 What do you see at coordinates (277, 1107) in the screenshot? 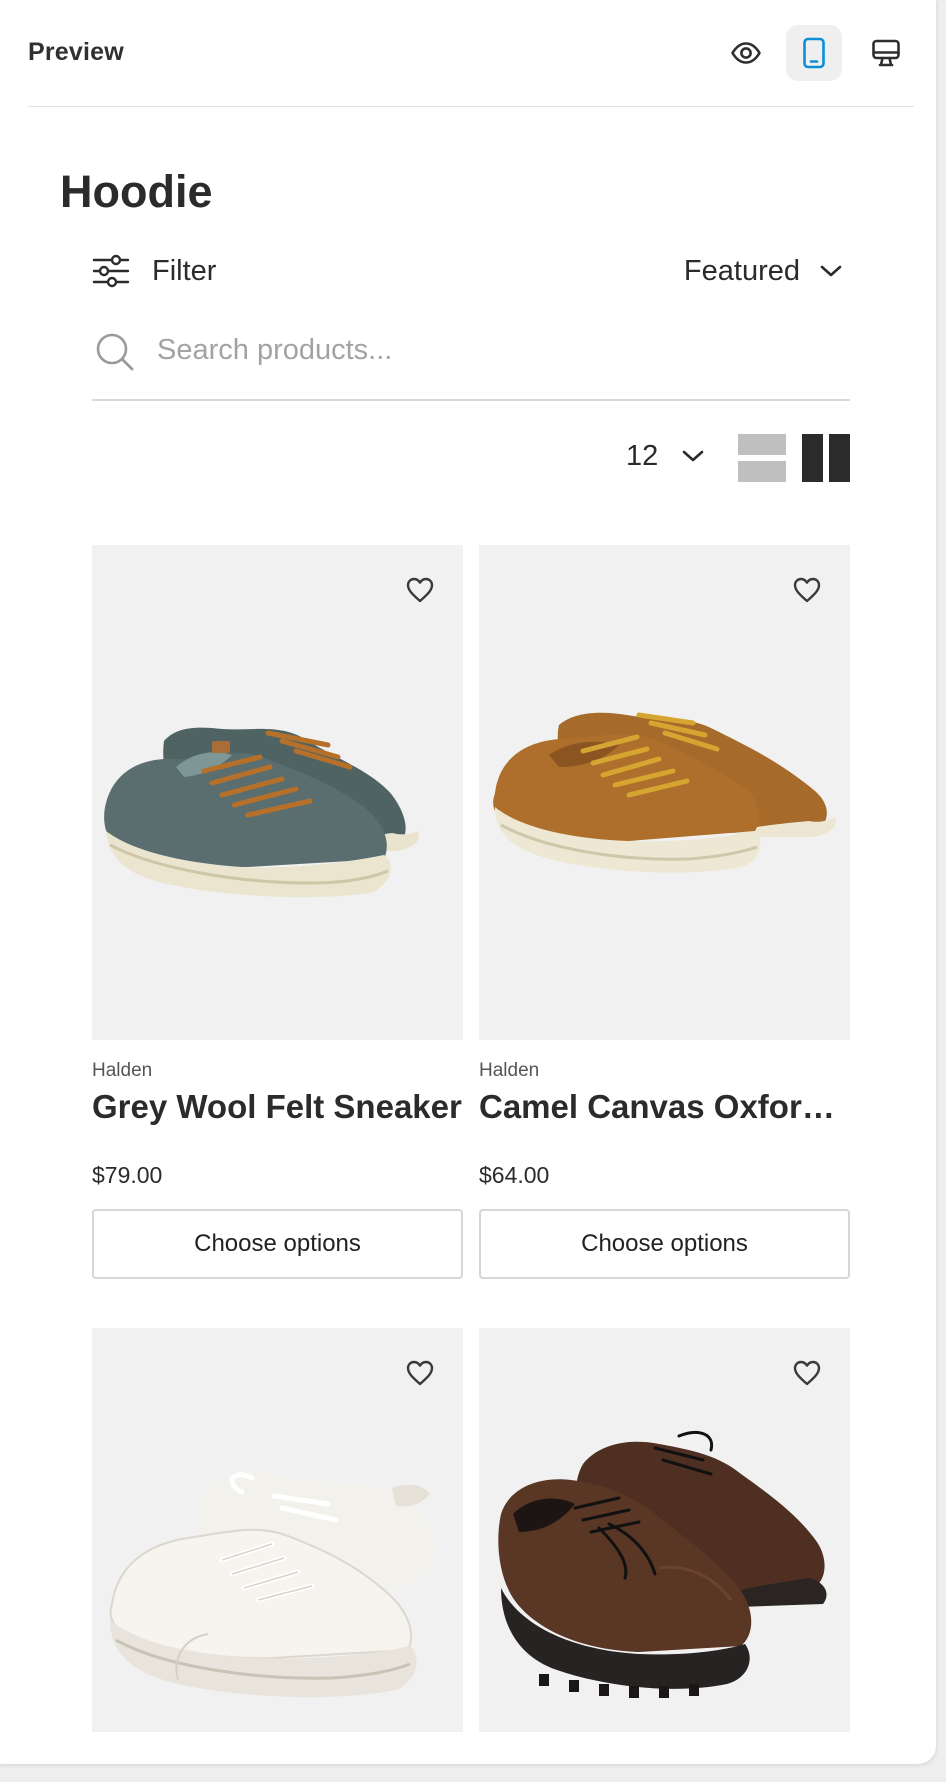
I see `product-title: Grey Wool Felt Sneaker` at bounding box center [277, 1107].